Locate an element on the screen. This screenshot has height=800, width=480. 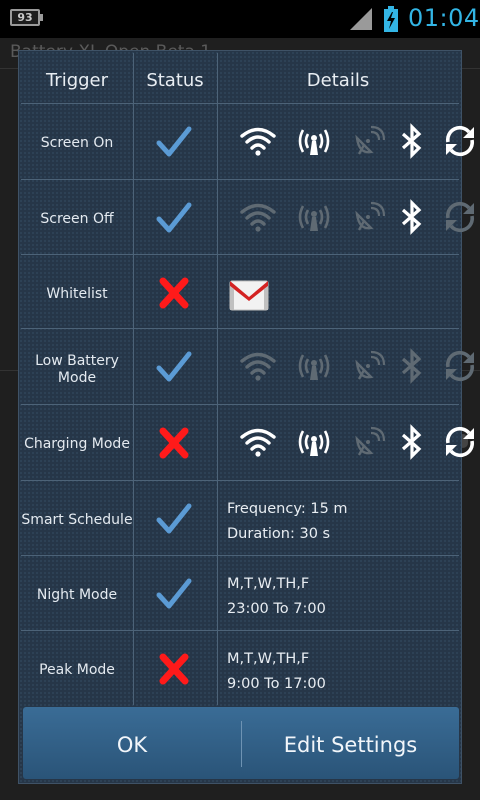
table-row: Charging Mode is located at coordinates (248, 442).